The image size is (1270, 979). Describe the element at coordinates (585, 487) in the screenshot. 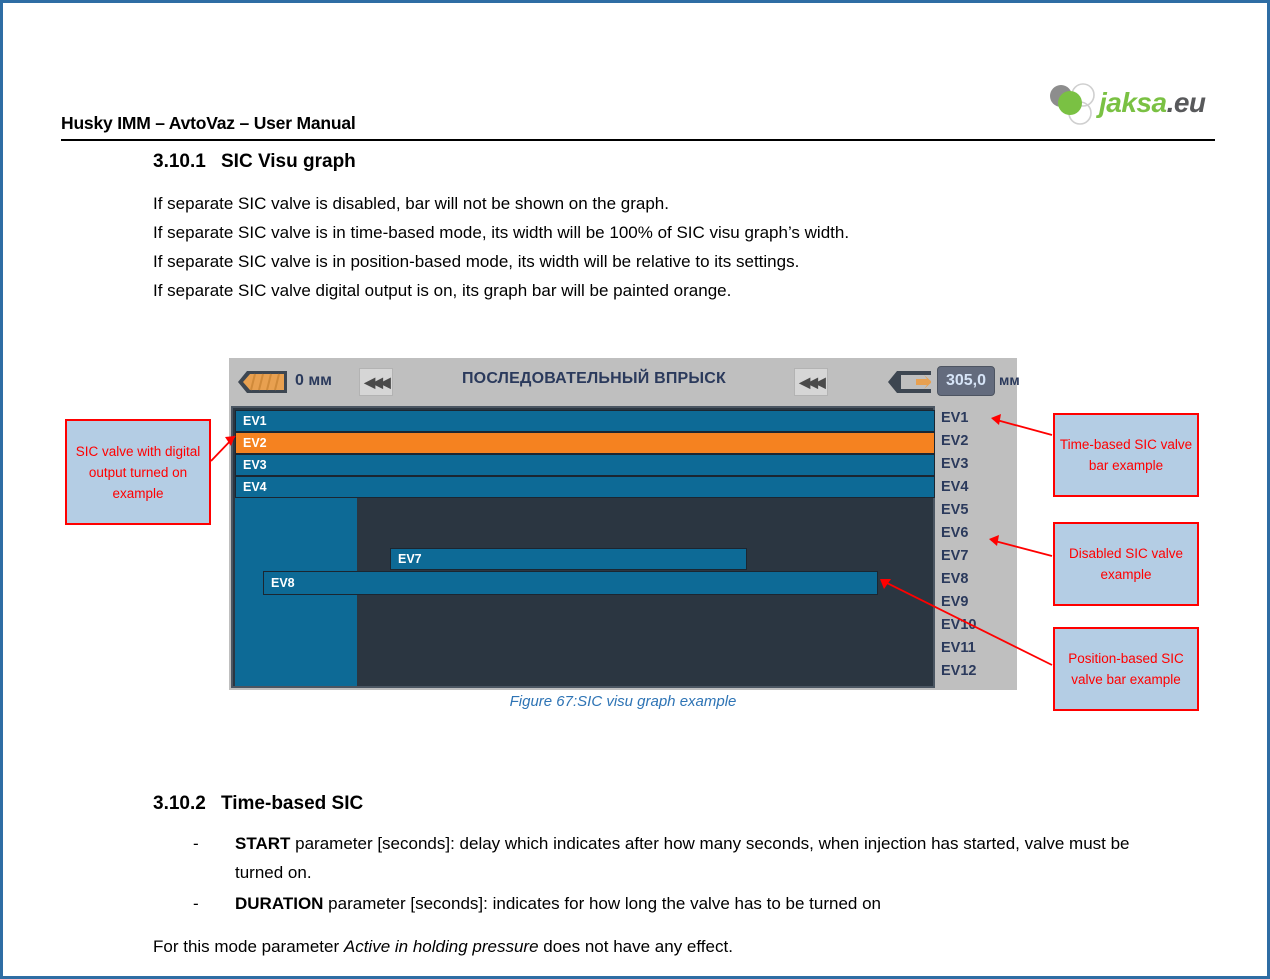

I see `sic-bar-ev4: EV4` at that location.